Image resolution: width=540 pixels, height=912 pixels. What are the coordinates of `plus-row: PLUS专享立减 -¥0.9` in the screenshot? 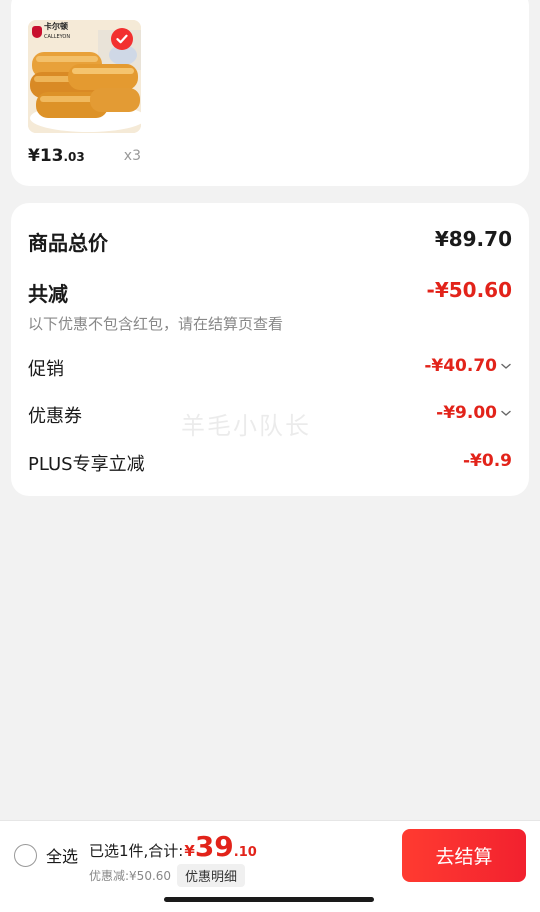 It's located at (270, 463).